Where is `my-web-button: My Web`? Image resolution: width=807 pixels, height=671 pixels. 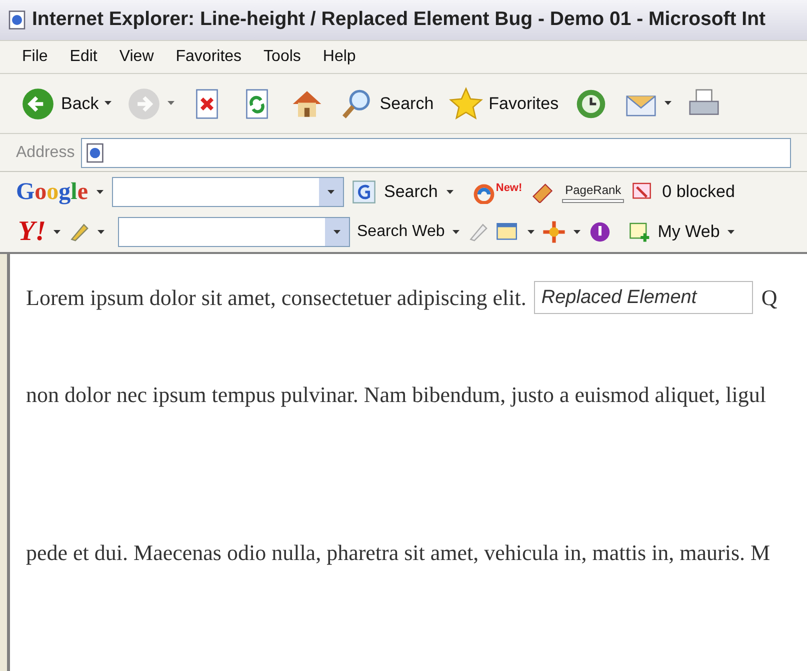
my-web-button: My Web is located at coordinates (689, 232).